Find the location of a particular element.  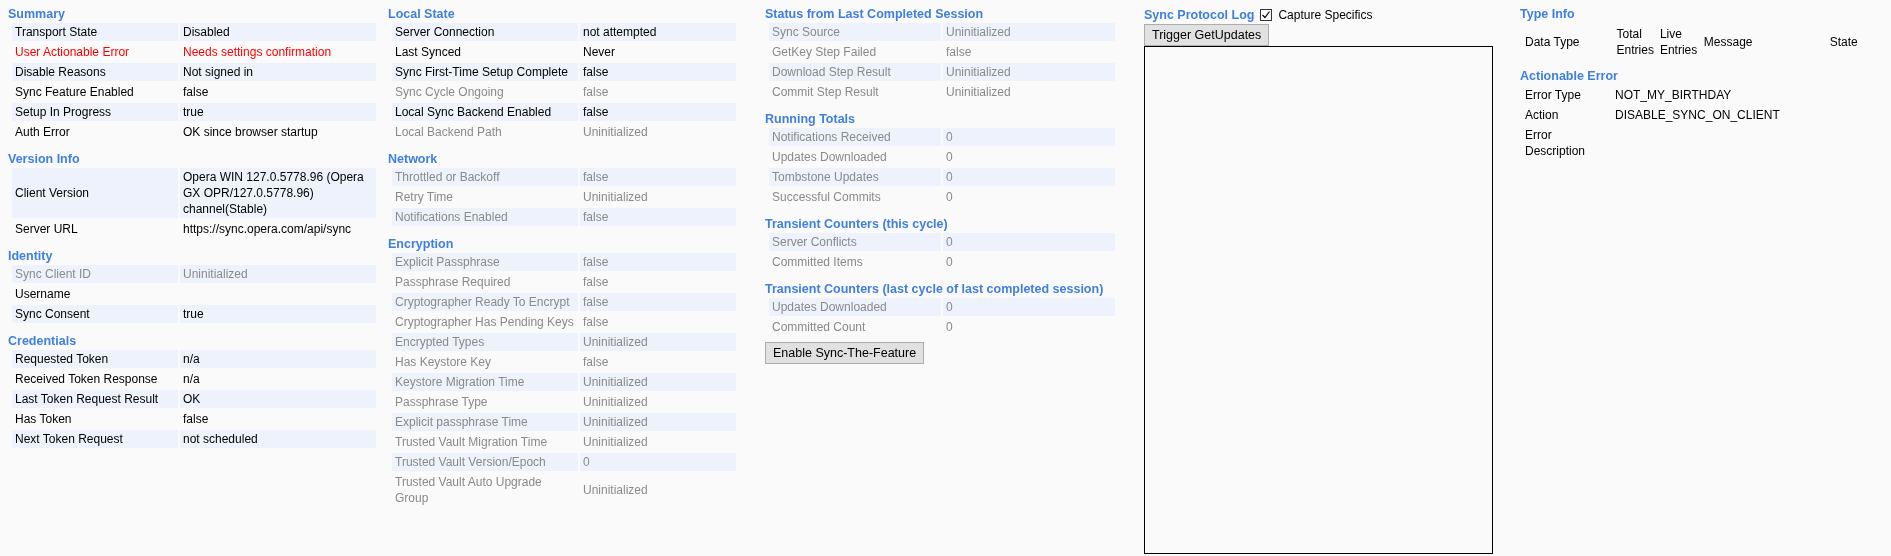

row-label: Server URL is located at coordinates (46, 229).